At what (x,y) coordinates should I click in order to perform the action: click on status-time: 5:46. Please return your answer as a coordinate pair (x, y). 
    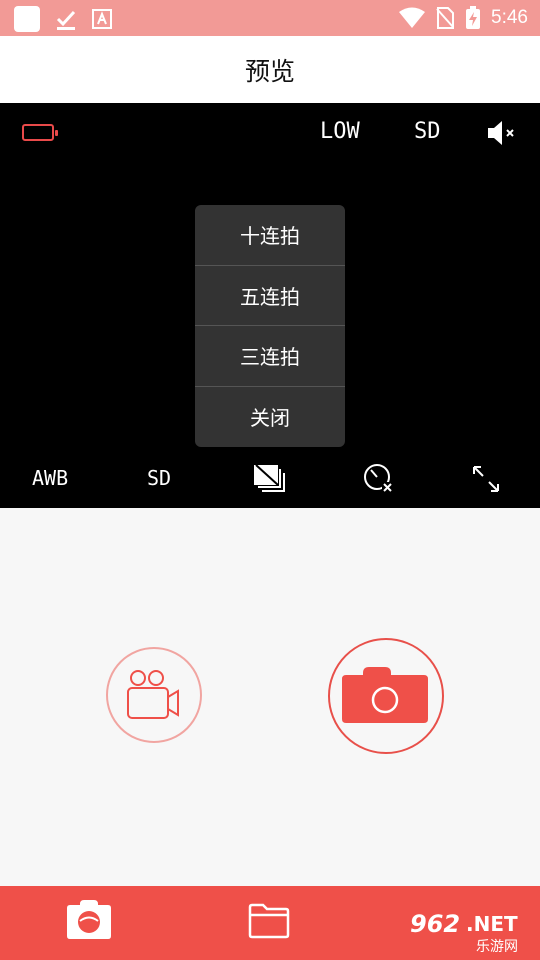
    Looking at the image, I should click on (509, 17).